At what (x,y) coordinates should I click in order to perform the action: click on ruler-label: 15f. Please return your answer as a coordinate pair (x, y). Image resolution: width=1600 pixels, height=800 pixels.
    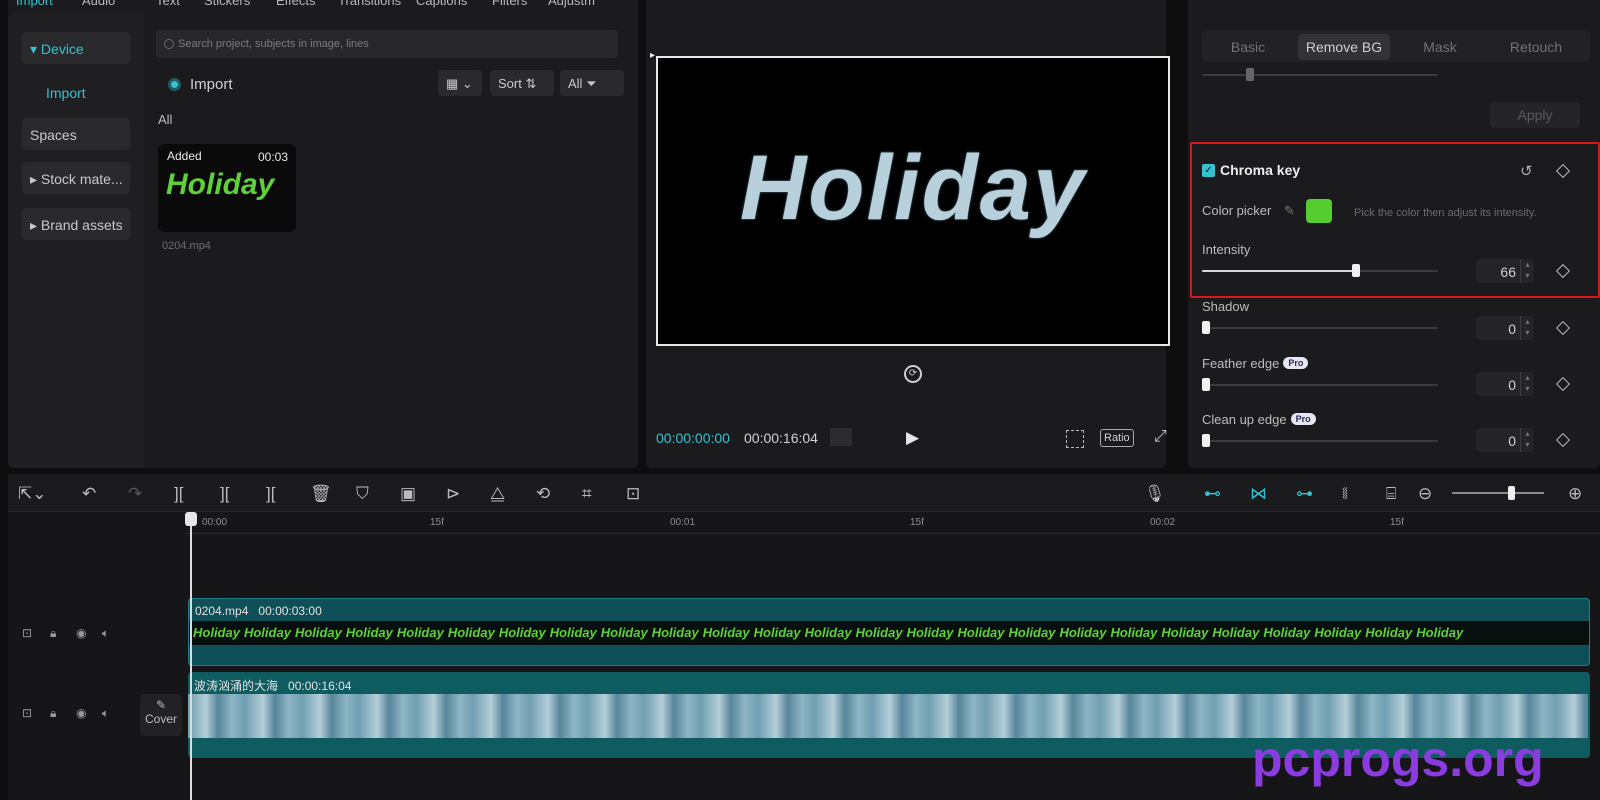
    Looking at the image, I should click on (1397, 522).